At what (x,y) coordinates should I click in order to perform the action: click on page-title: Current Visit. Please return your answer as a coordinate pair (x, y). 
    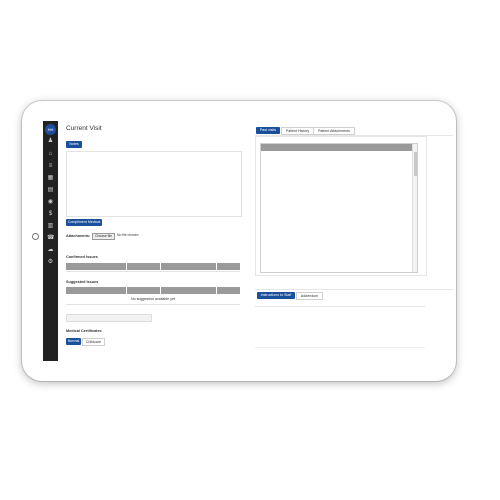
    Looking at the image, I should click on (84, 128).